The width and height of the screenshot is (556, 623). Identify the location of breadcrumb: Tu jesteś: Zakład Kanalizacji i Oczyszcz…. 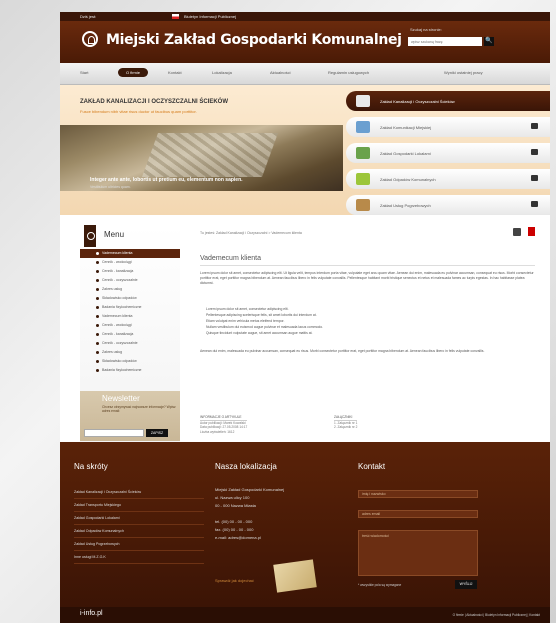
(251, 233).